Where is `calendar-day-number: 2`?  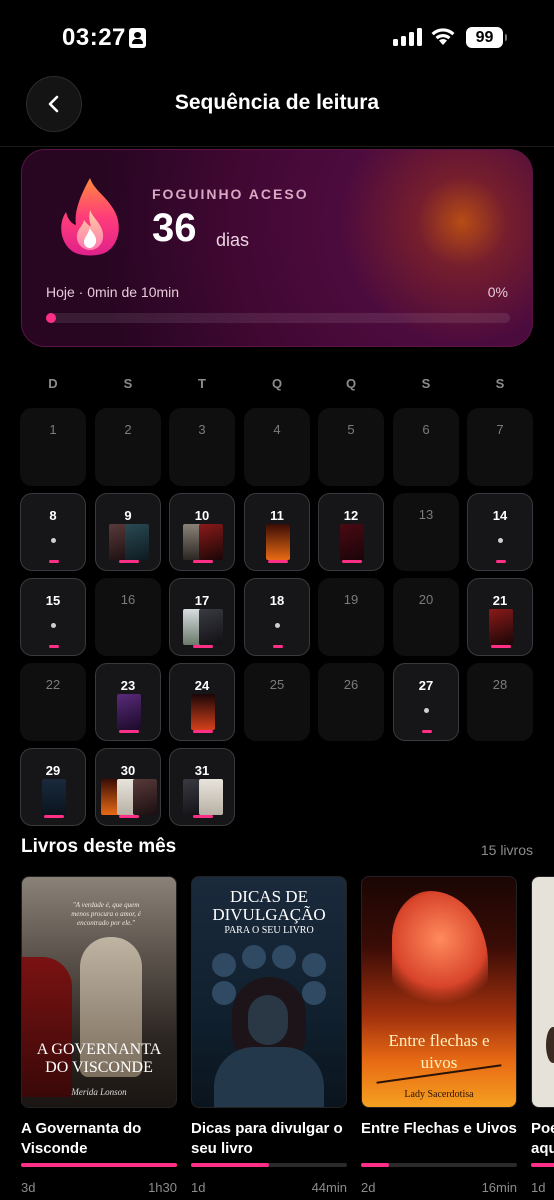 calendar-day-number: 2 is located at coordinates (128, 429).